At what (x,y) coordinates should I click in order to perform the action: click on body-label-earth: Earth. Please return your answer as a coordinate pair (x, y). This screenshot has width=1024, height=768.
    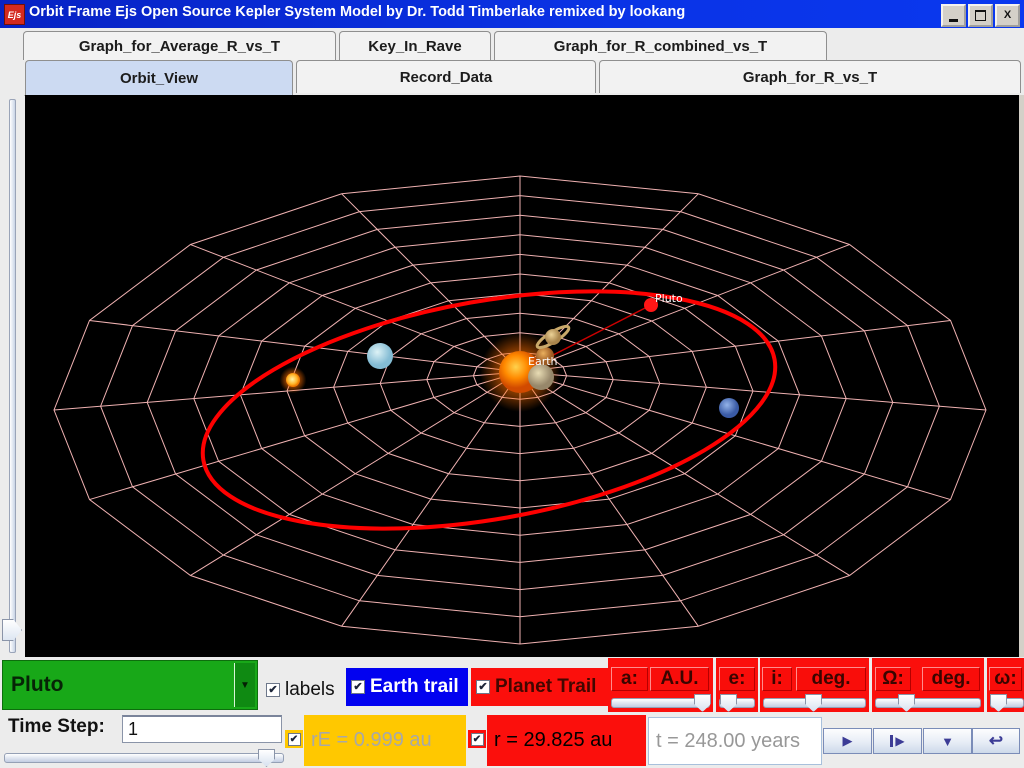
    Looking at the image, I should click on (543, 361).